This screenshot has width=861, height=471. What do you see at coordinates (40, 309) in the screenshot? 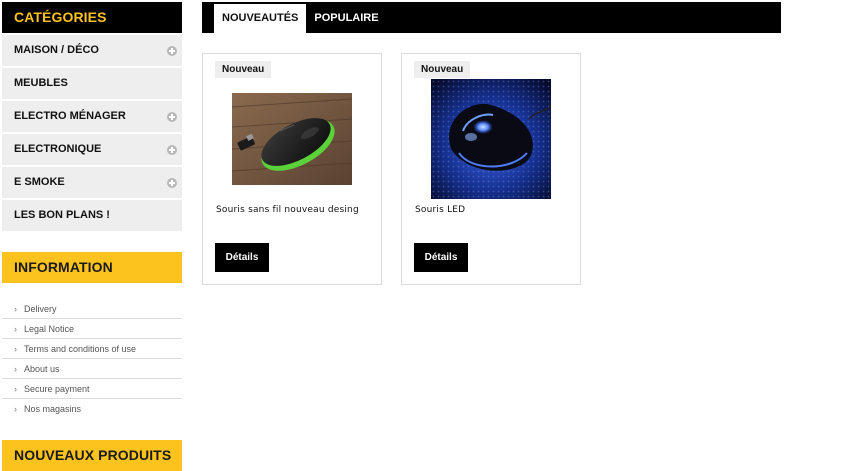
I see `info-link-label: Delivery` at bounding box center [40, 309].